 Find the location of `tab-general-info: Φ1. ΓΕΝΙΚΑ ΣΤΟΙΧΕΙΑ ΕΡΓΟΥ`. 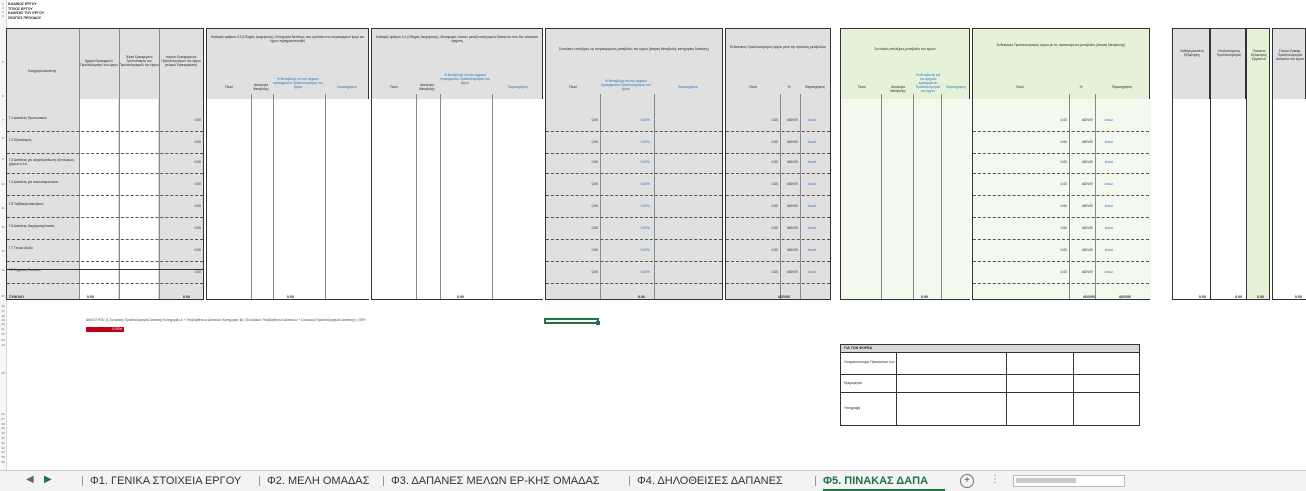

tab-general-info: Φ1. ΓΕΝΙΚΑ ΣΤΟΙΧΕΙΑ ΕΡΓΟΥ is located at coordinates (173, 481).